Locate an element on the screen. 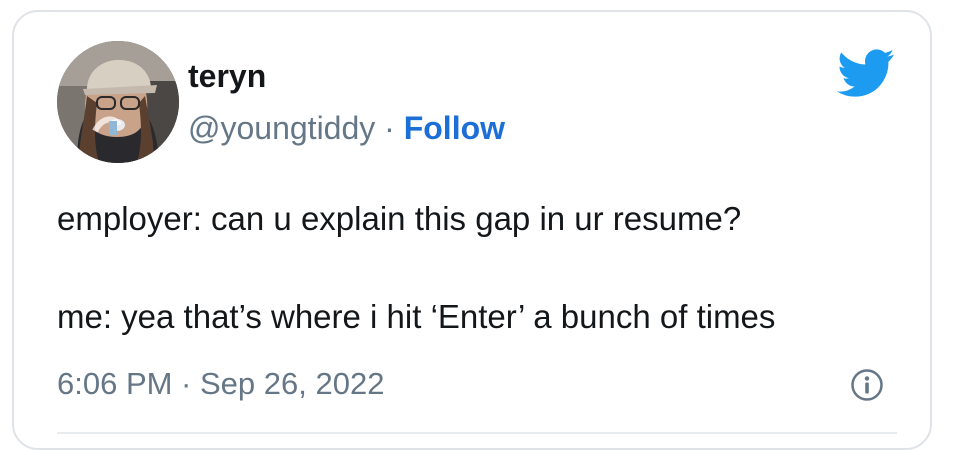 The height and width of the screenshot is (450, 955). avatar-photo is located at coordinates (118, 102).